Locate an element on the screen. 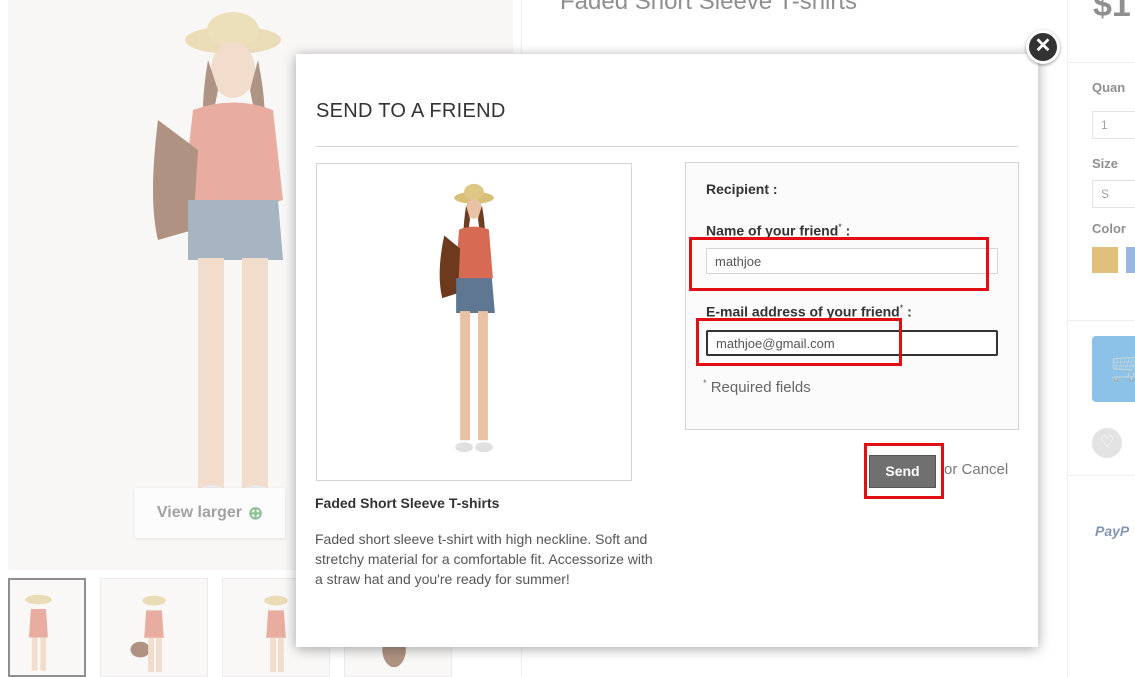 Image resolution: width=1135 pixels, height=677 pixels. required-fields-note: * Required fields is located at coordinates (757, 387).